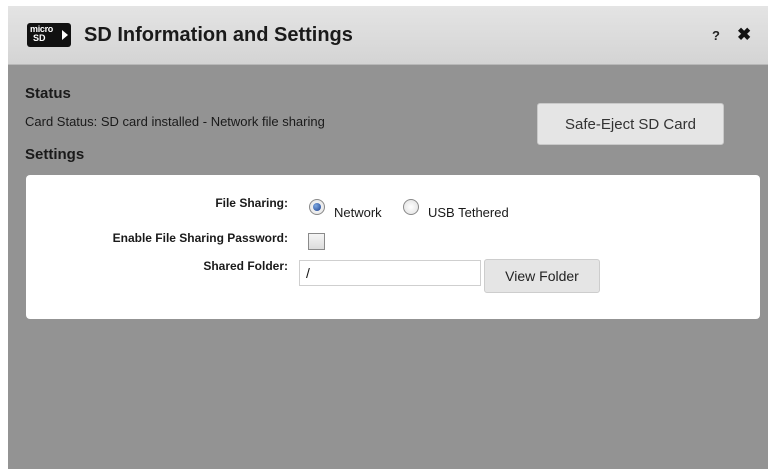 This screenshot has width=768, height=469. I want to click on help-icon: ?, so click(716, 35).